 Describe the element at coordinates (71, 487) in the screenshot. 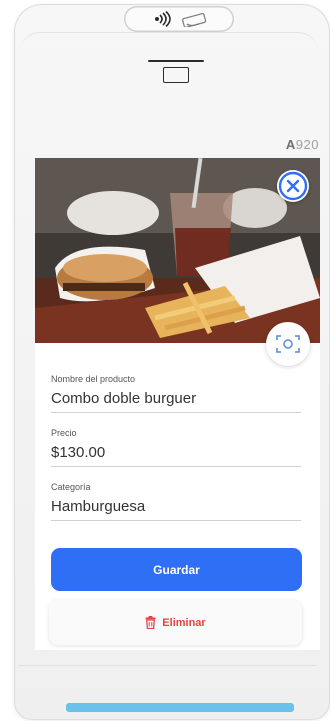

I see `category-label: Categoría` at that location.